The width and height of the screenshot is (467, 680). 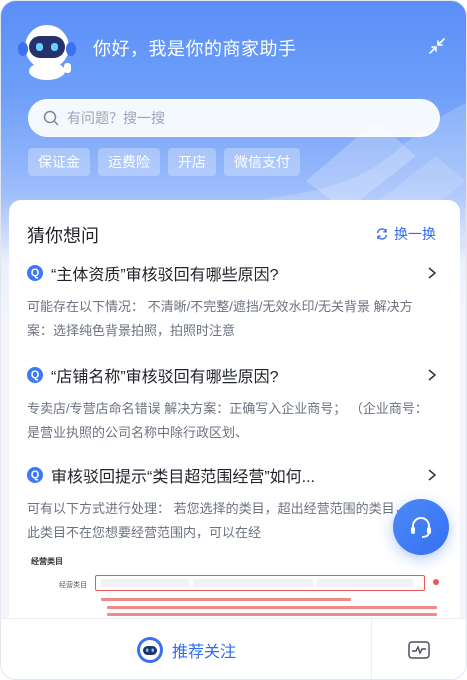 I want to click on preview-error-dot, so click(x=436, y=582).